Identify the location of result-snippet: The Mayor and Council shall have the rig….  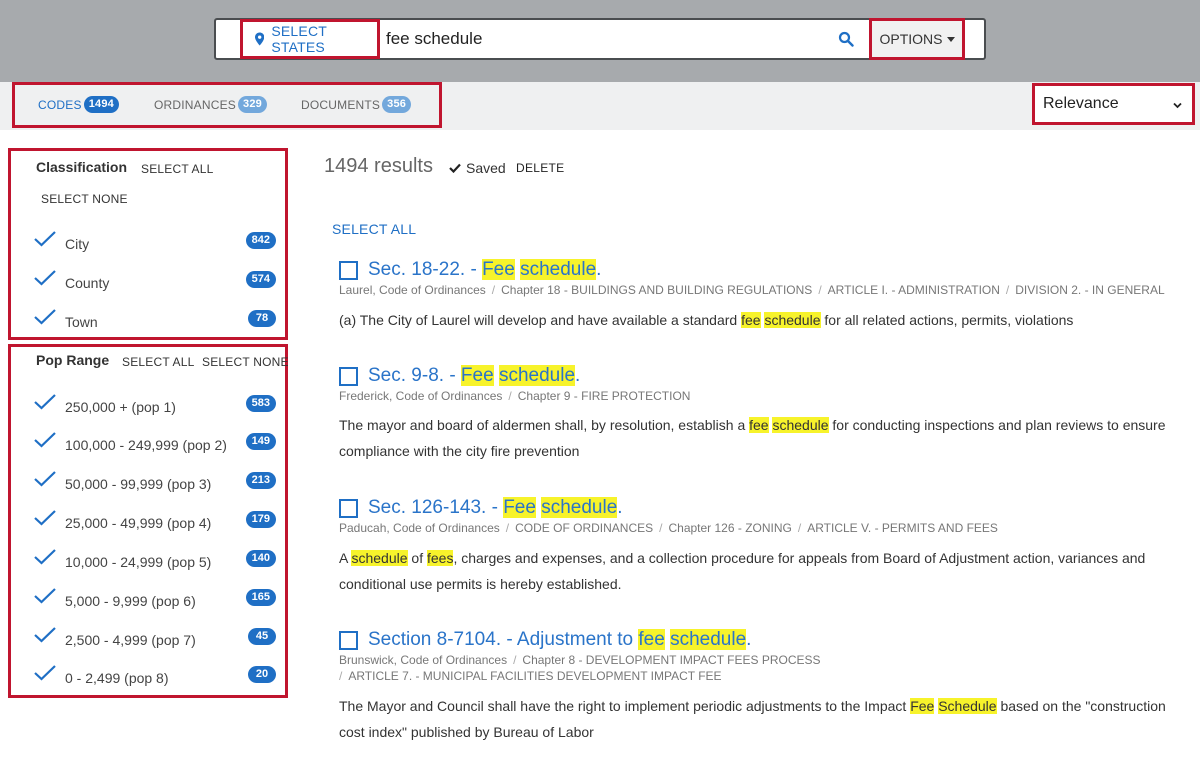
(754, 719).